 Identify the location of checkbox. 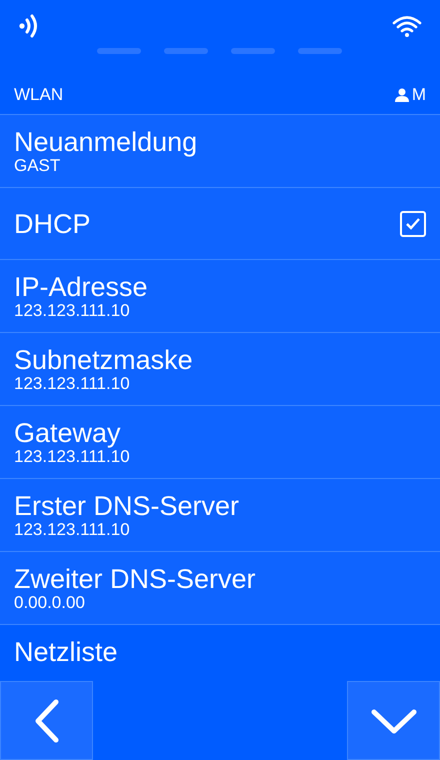
(413, 223).